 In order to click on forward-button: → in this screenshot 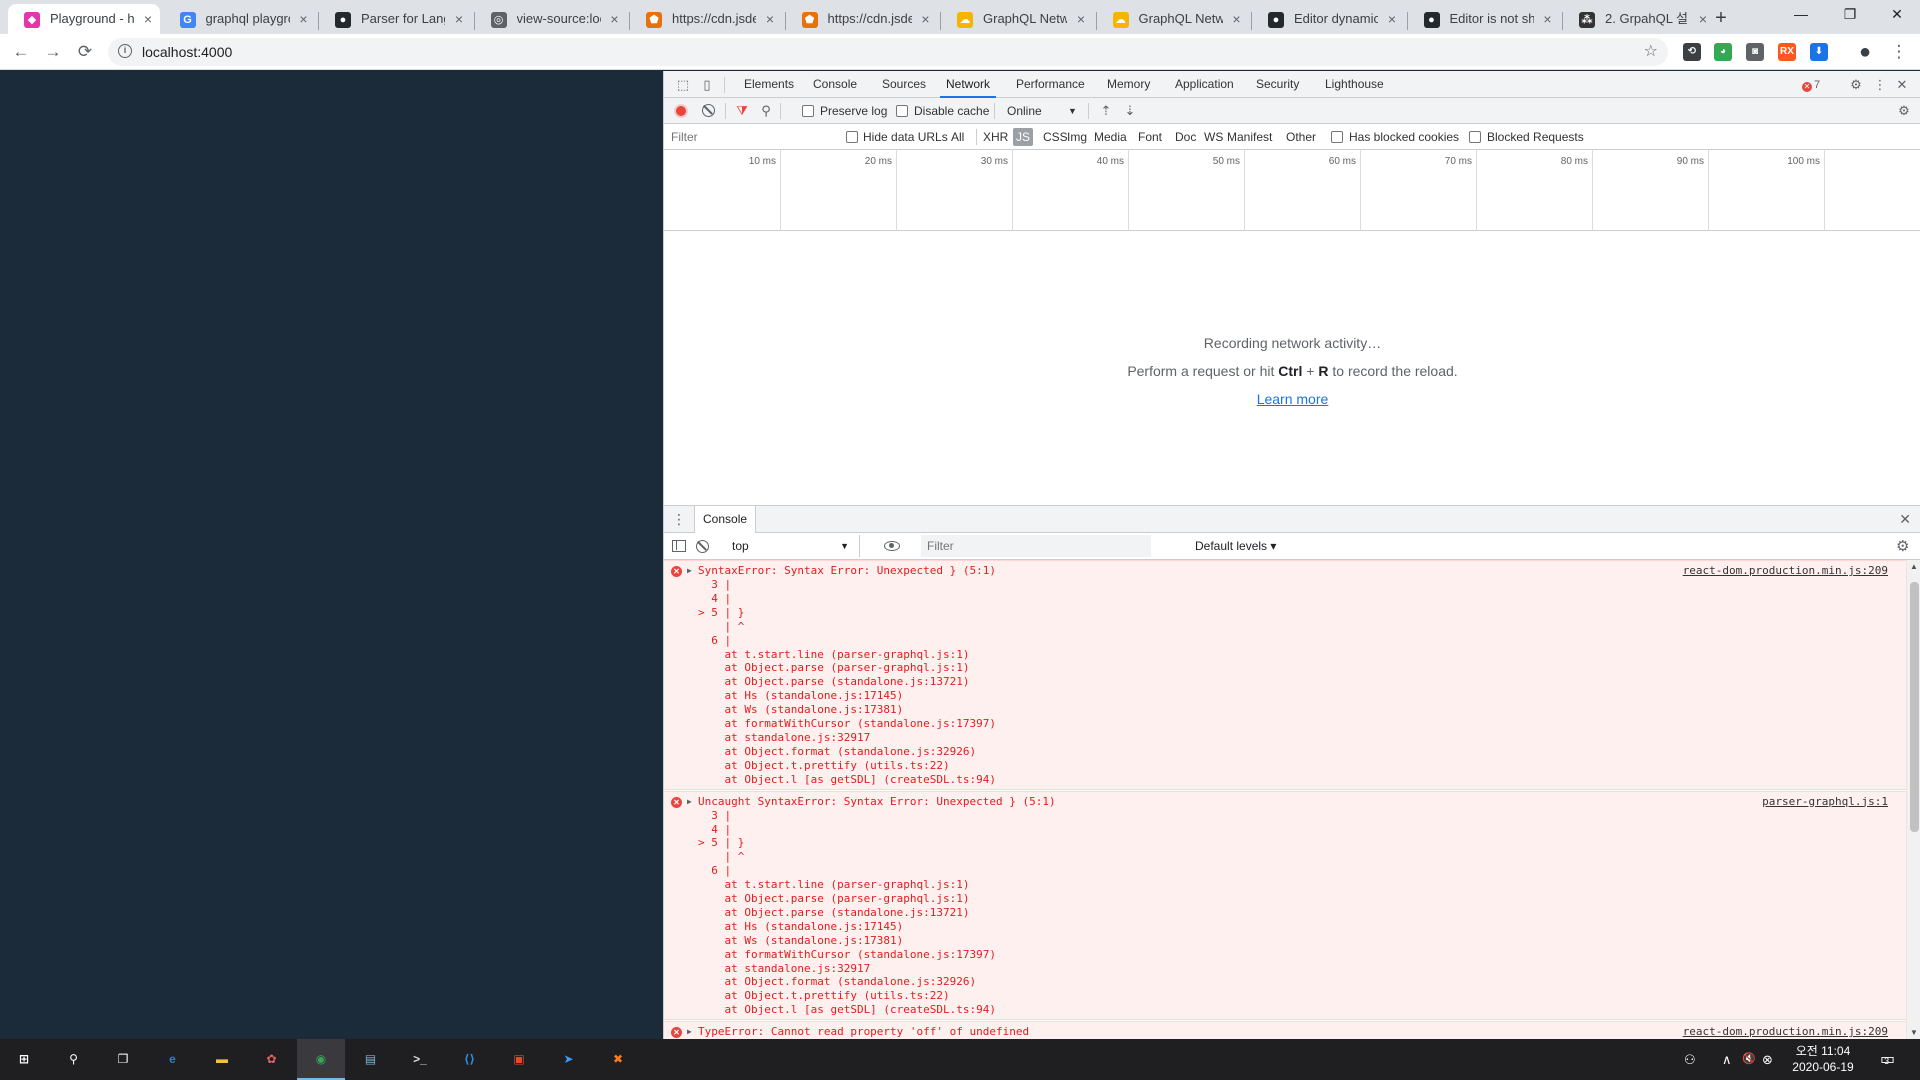, I will do `click(53, 52)`.